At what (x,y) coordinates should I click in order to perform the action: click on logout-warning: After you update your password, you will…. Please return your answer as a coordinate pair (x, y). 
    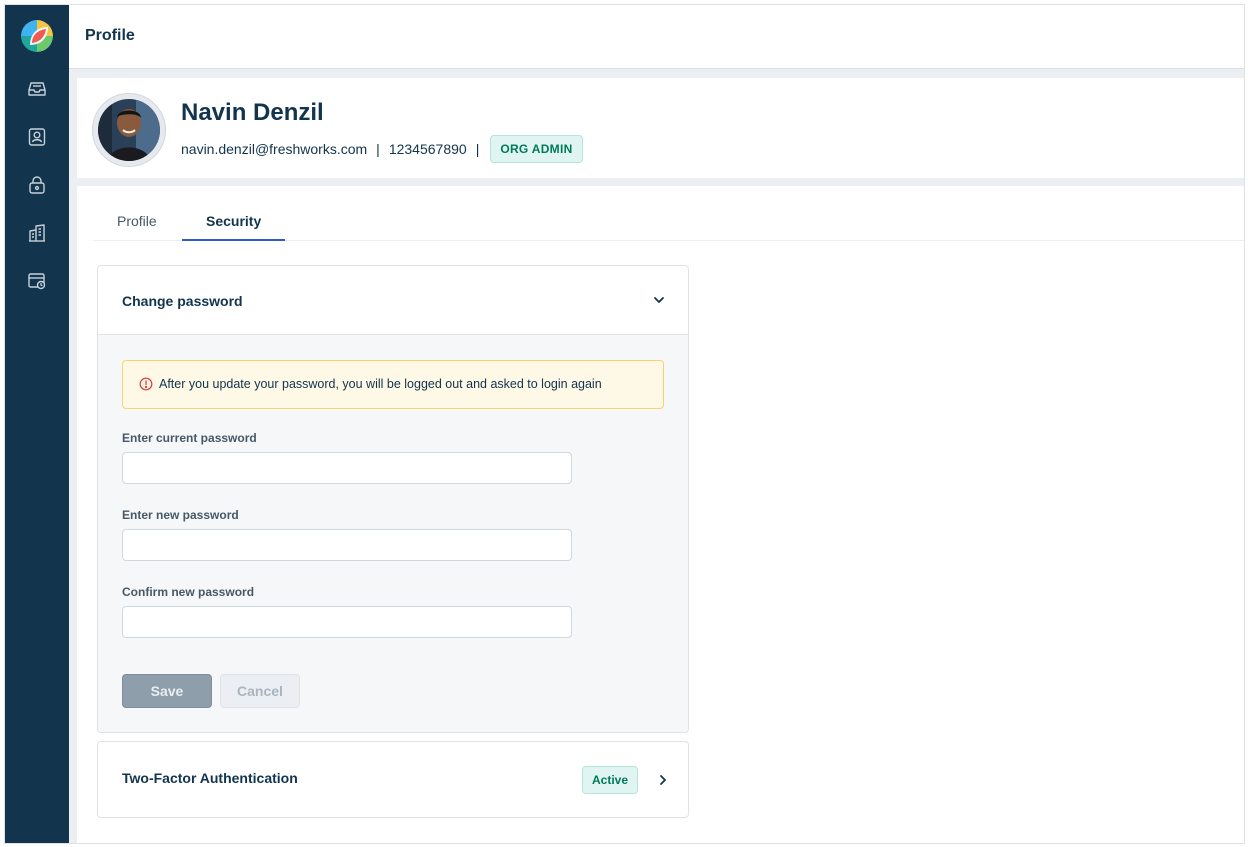
    Looking at the image, I should click on (393, 384).